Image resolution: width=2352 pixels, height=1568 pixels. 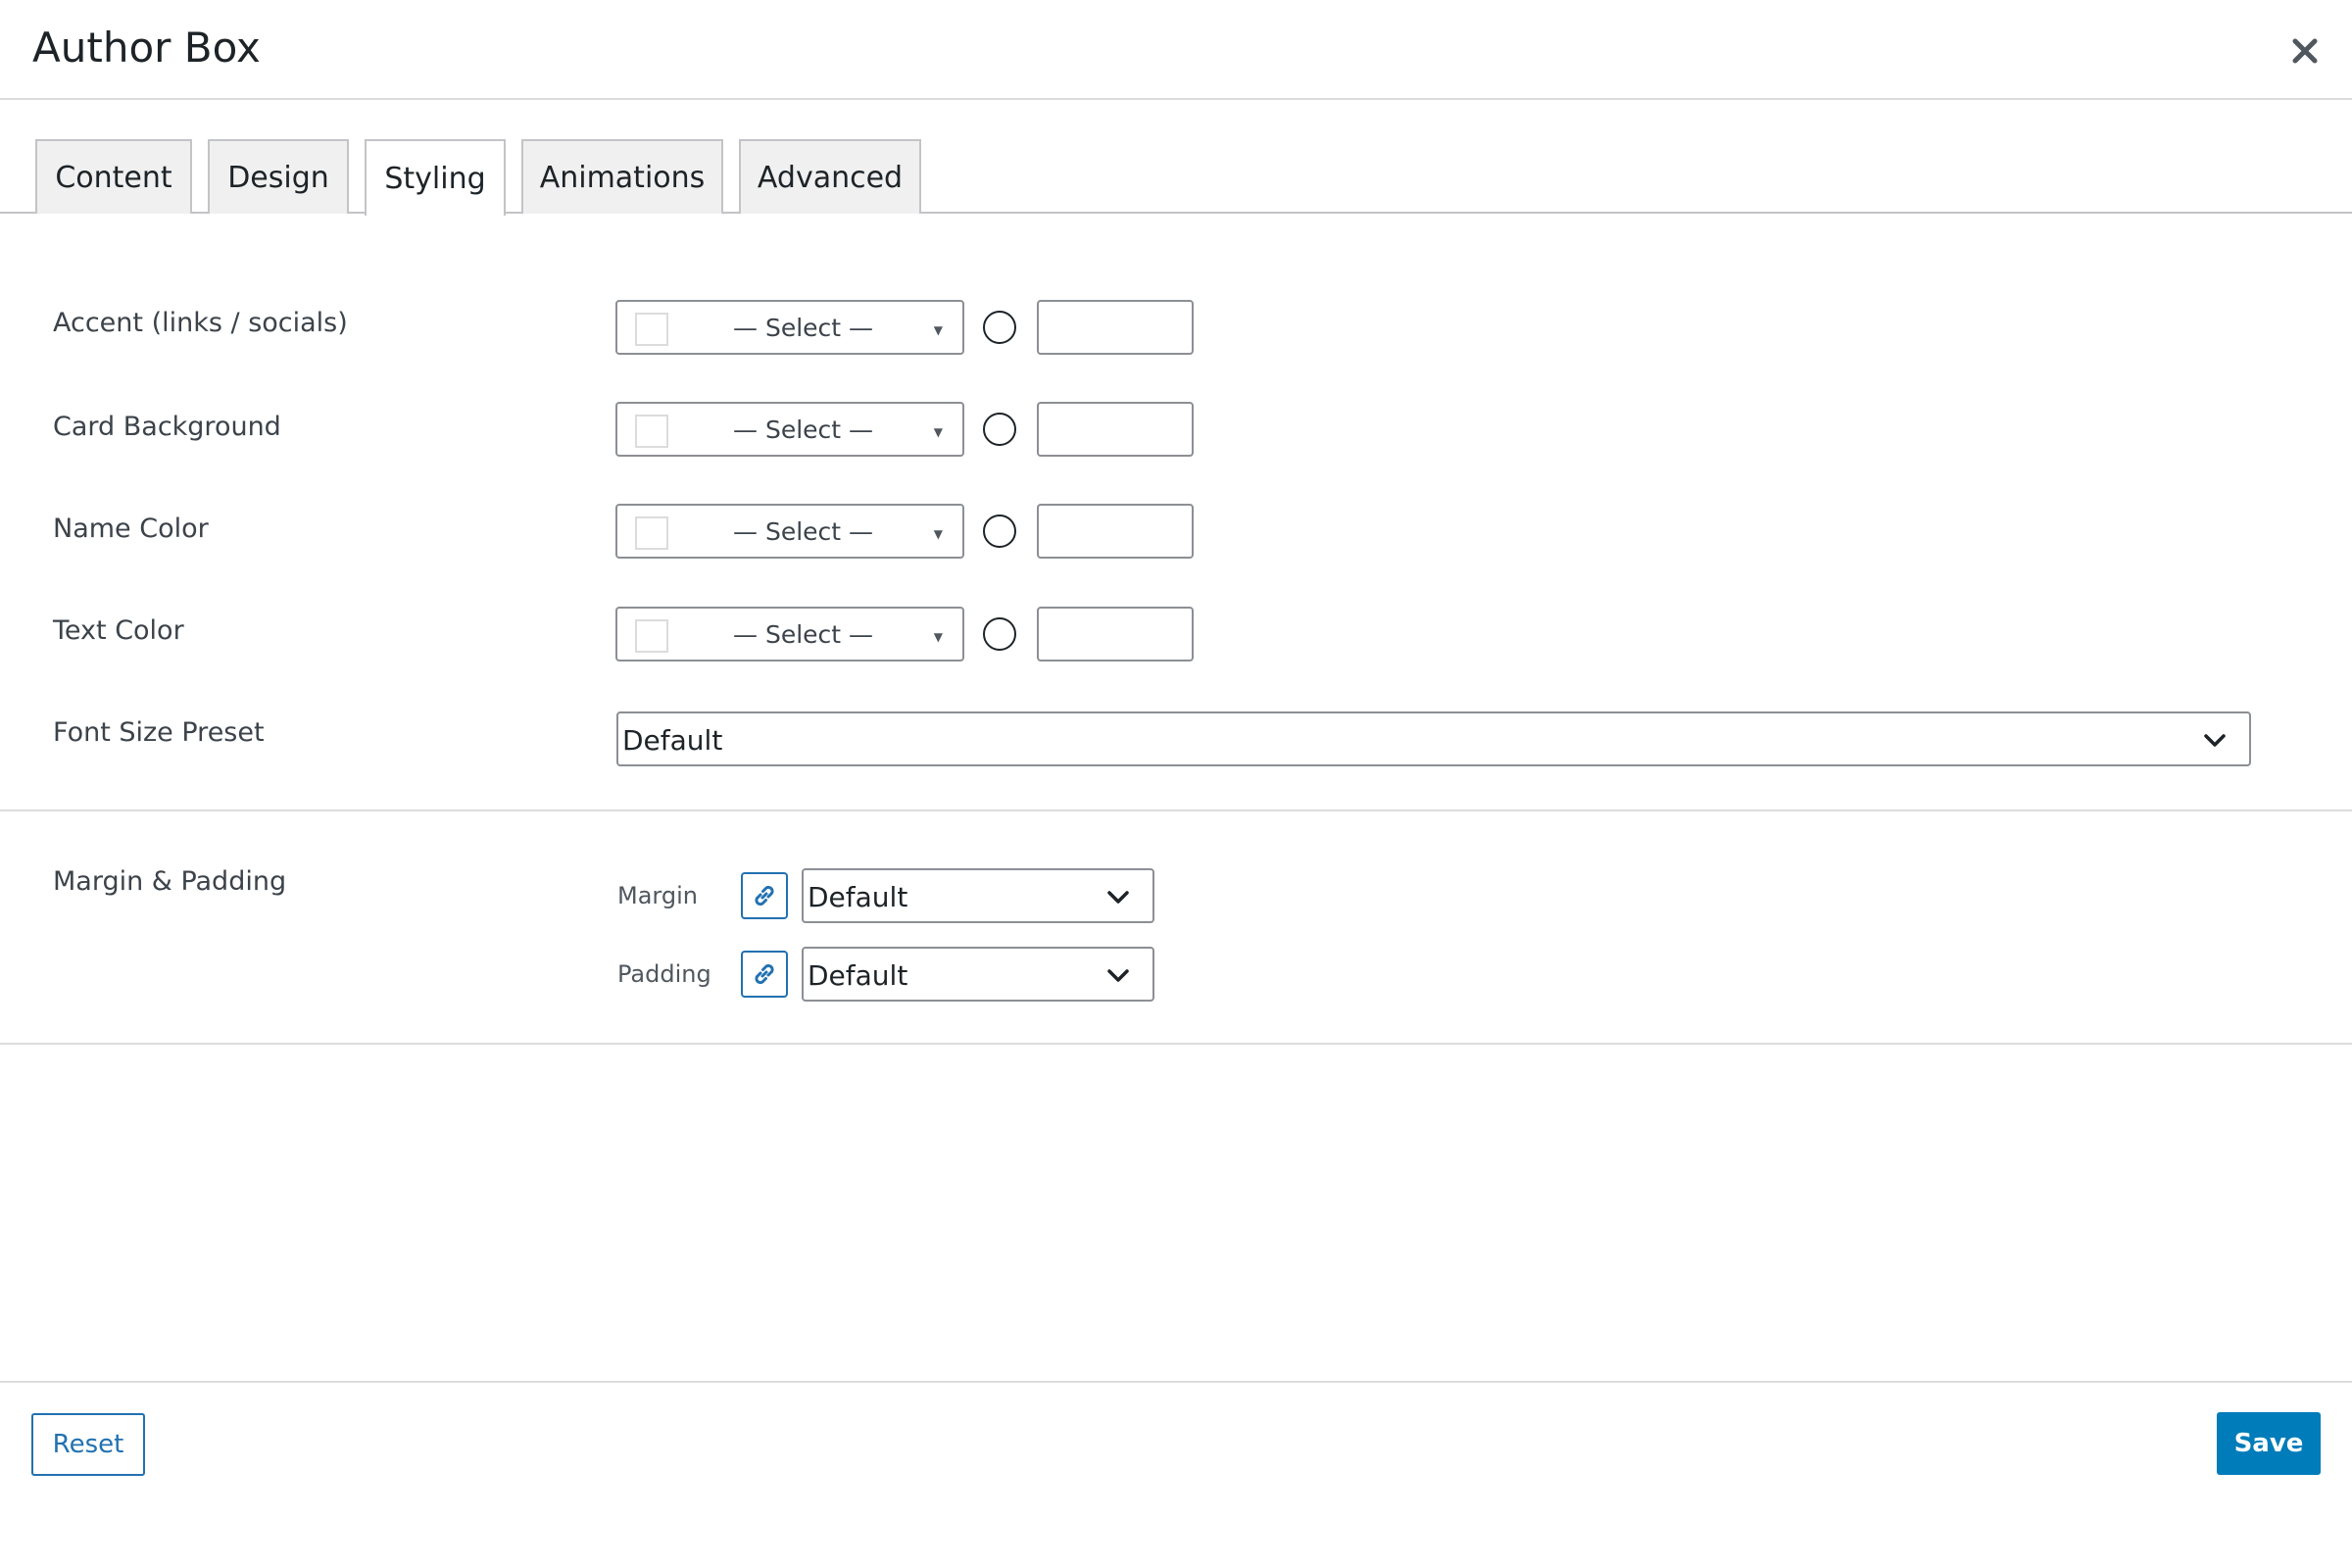 What do you see at coordinates (1115, 327) in the screenshot?
I see `accent-color-hex-input` at bounding box center [1115, 327].